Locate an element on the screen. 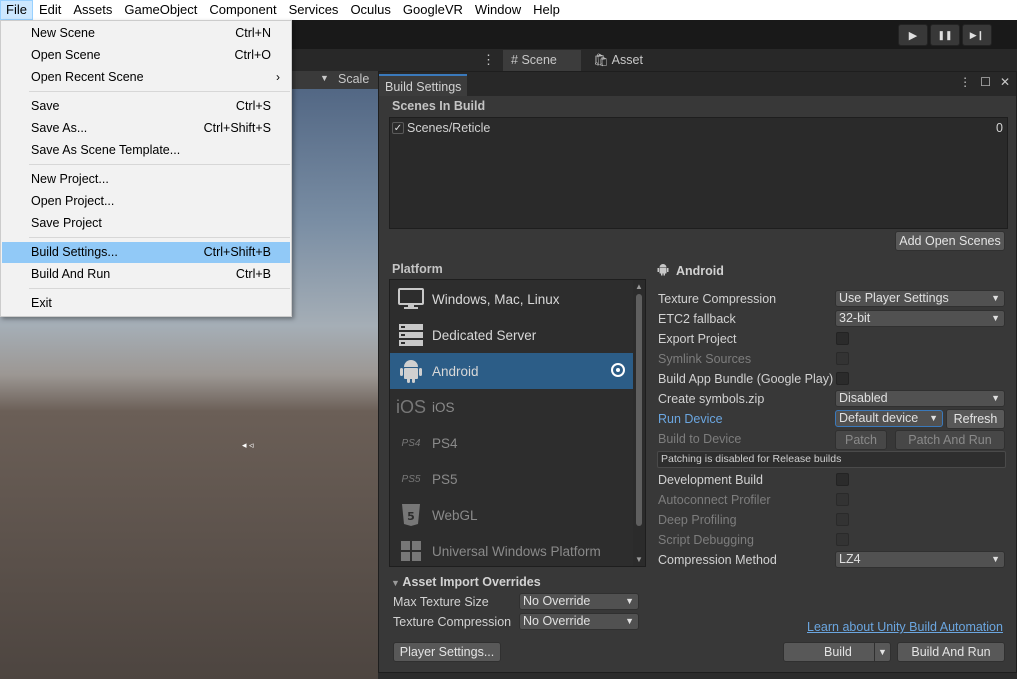  platform-label-uwp: Universal Windows Platform is located at coordinates (516, 551).